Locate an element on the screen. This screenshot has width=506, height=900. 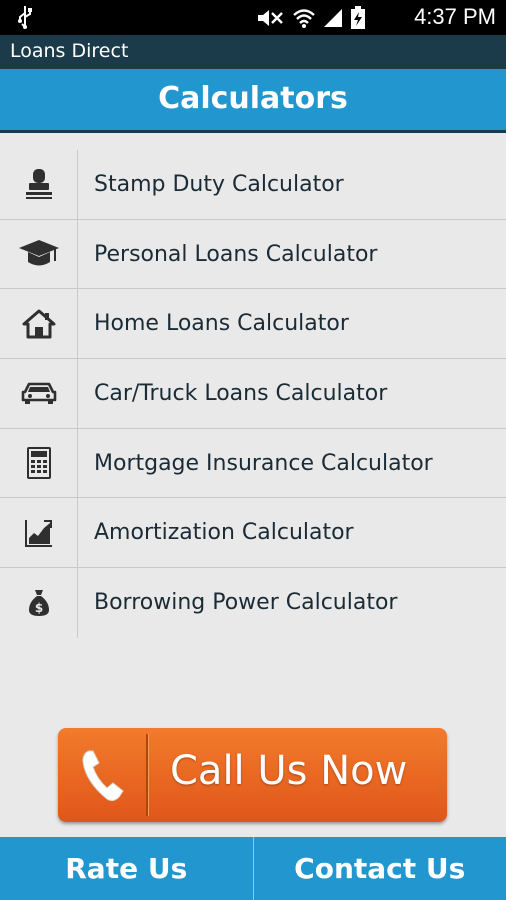
list-item-label: Personal Loans Calculator is located at coordinates (236, 254).